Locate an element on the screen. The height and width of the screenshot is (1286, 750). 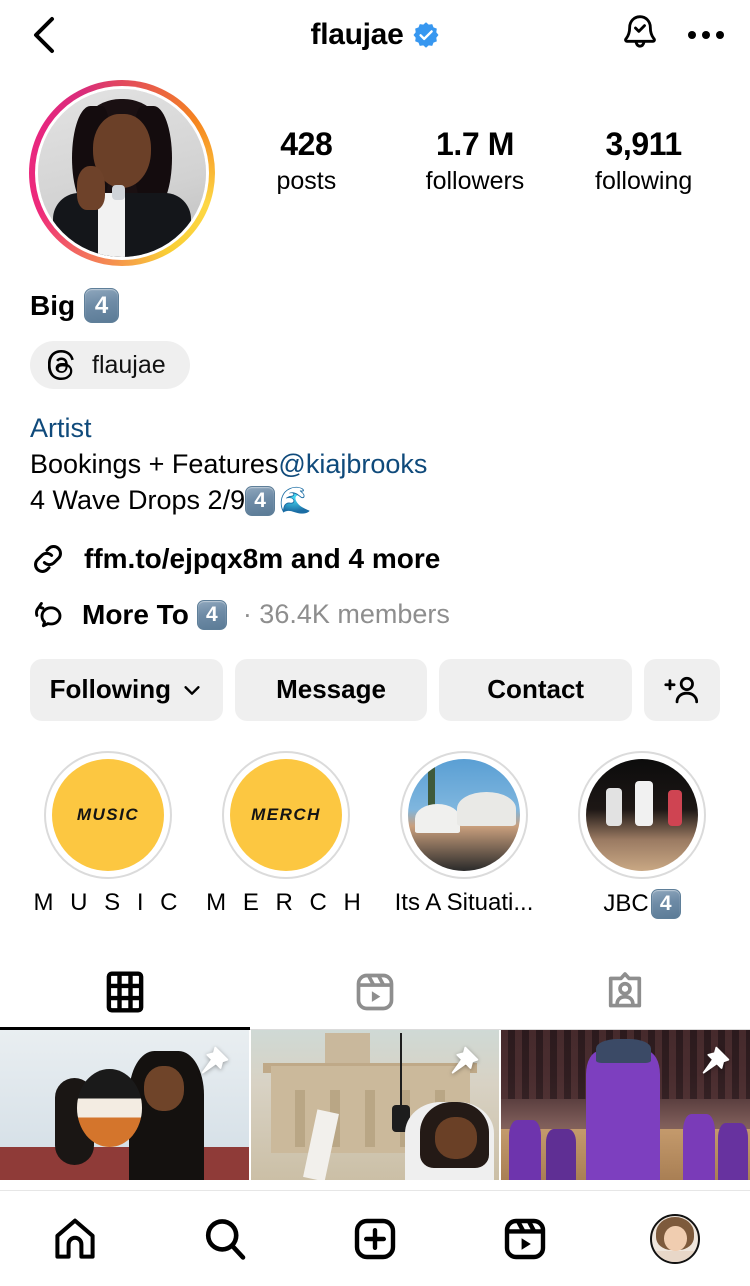
highlight-ring: MUSIC is located at coordinates (108, 814).